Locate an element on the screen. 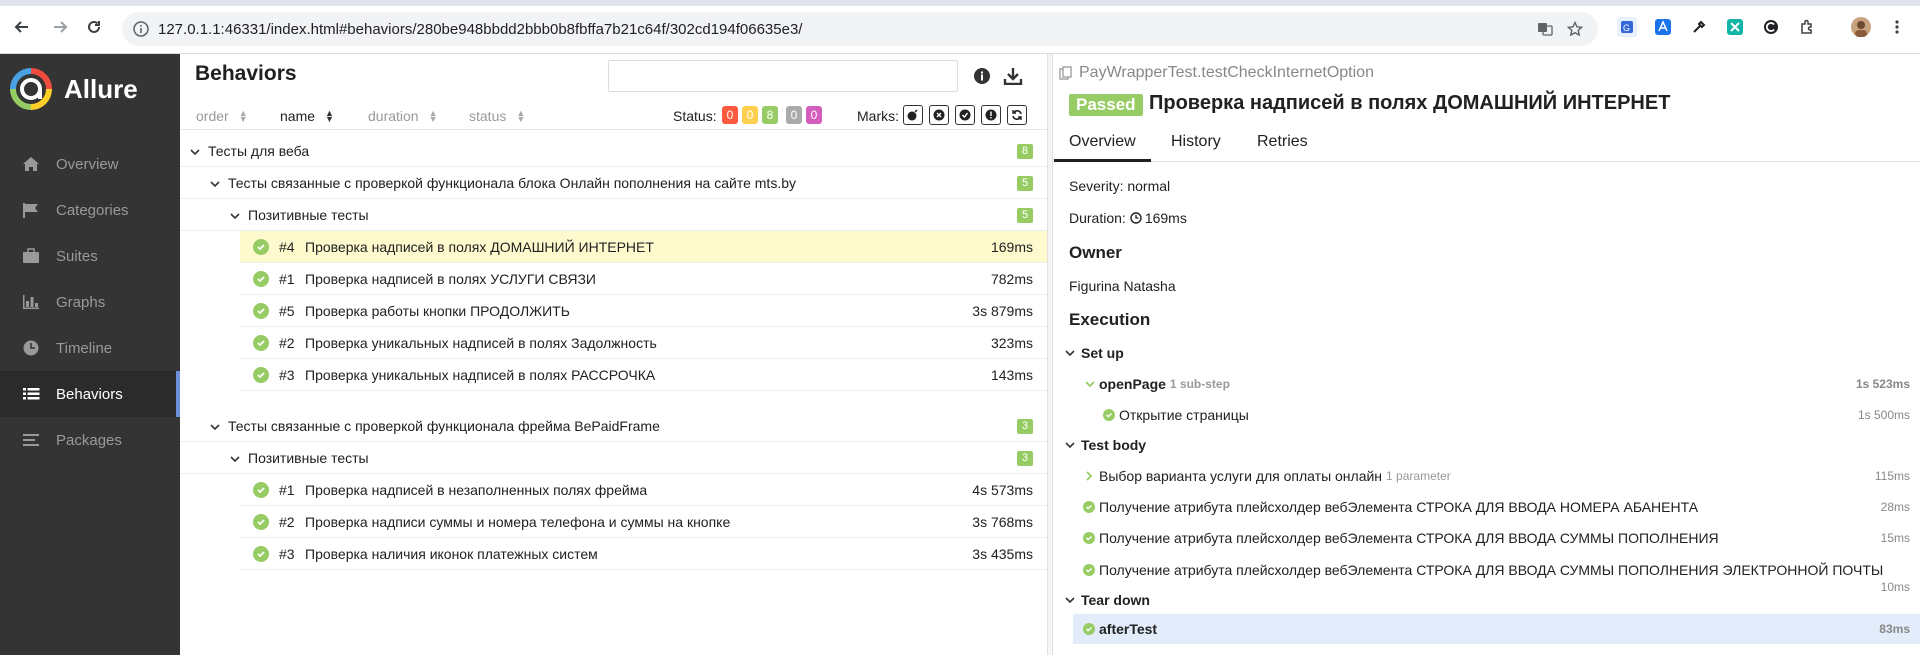 Image resolution: width=1920 pixels, height=655 pixels. reload-icon is located at coordinates (94, 27).